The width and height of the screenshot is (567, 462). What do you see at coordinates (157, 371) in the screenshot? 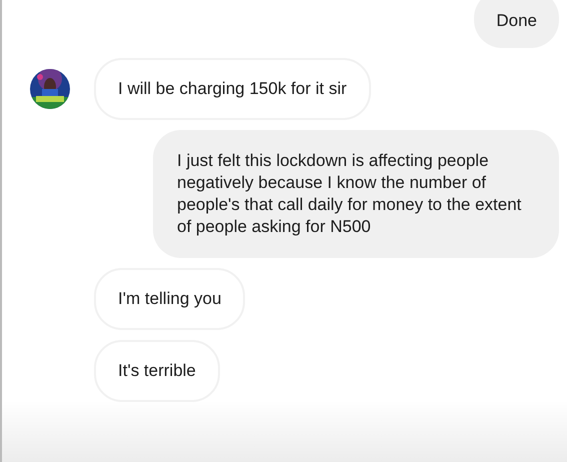
I see `message-bubble: It's terrible` at bounding box center [157, 371].